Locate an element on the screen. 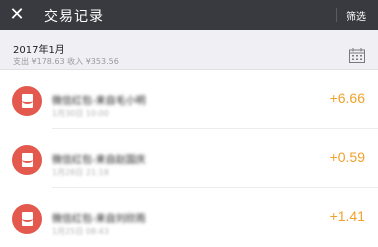 The image size is (378, 247). filter-button: 筛选 is located at coordinates (356, 15).